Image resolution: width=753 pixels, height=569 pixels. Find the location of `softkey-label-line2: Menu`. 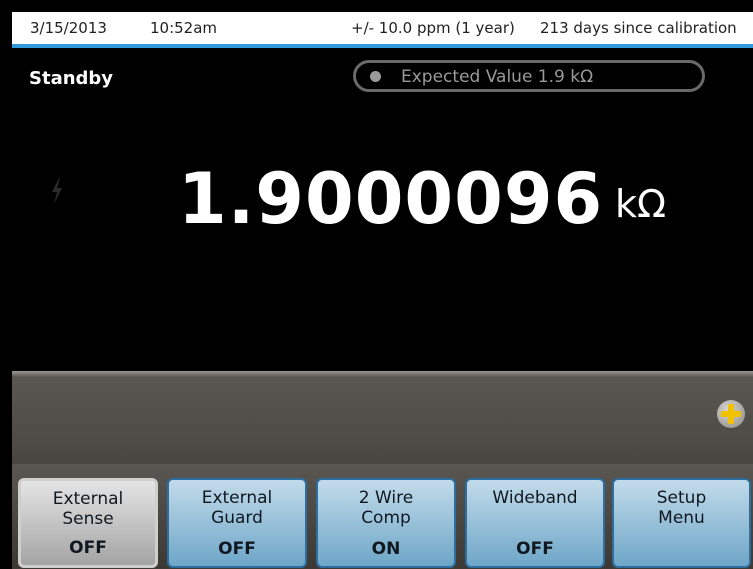

softkey-label-line2: Menu is located at coordinates (681, 518).